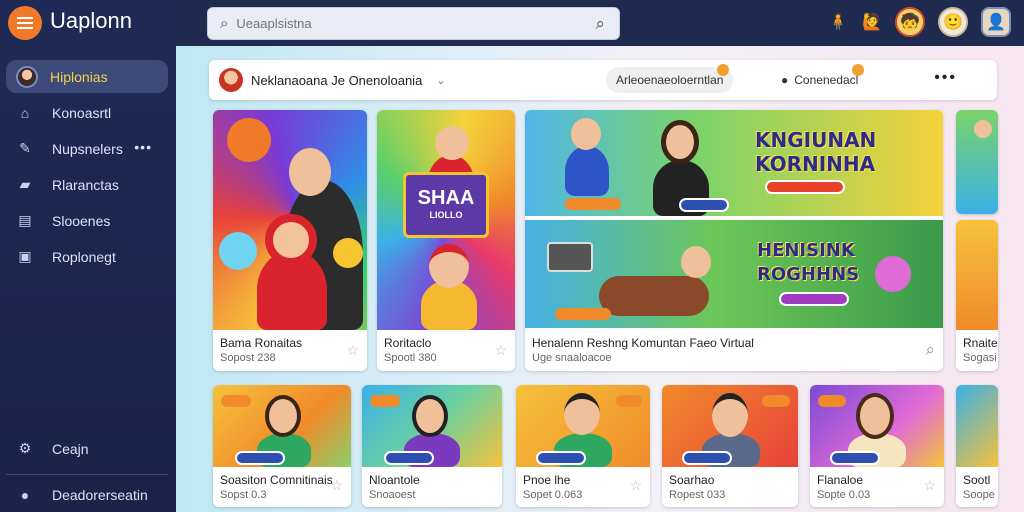 The width and height of the screenshot is (1024, 512). Describe the element at coordinates (290, 240) in the screenshot. I see `video-card: Bama Ronaitas Sopost 238 ☆` at that location.